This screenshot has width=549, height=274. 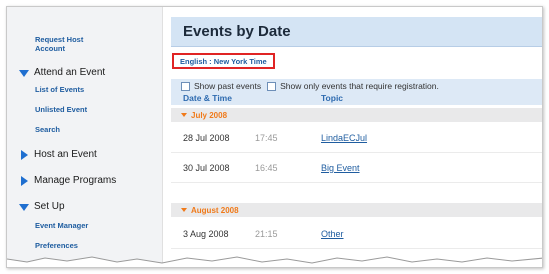 What do you see at coordinates (59, 89) in the screenshot?
I see `sidebar-item-list-of-events: List of Events` at bounding box center [59, 89].